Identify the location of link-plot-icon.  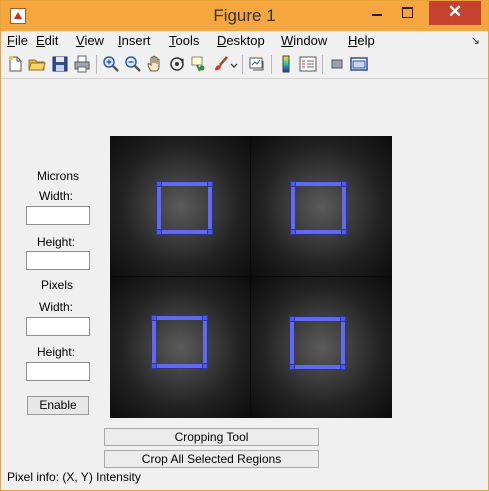
(257, 64).